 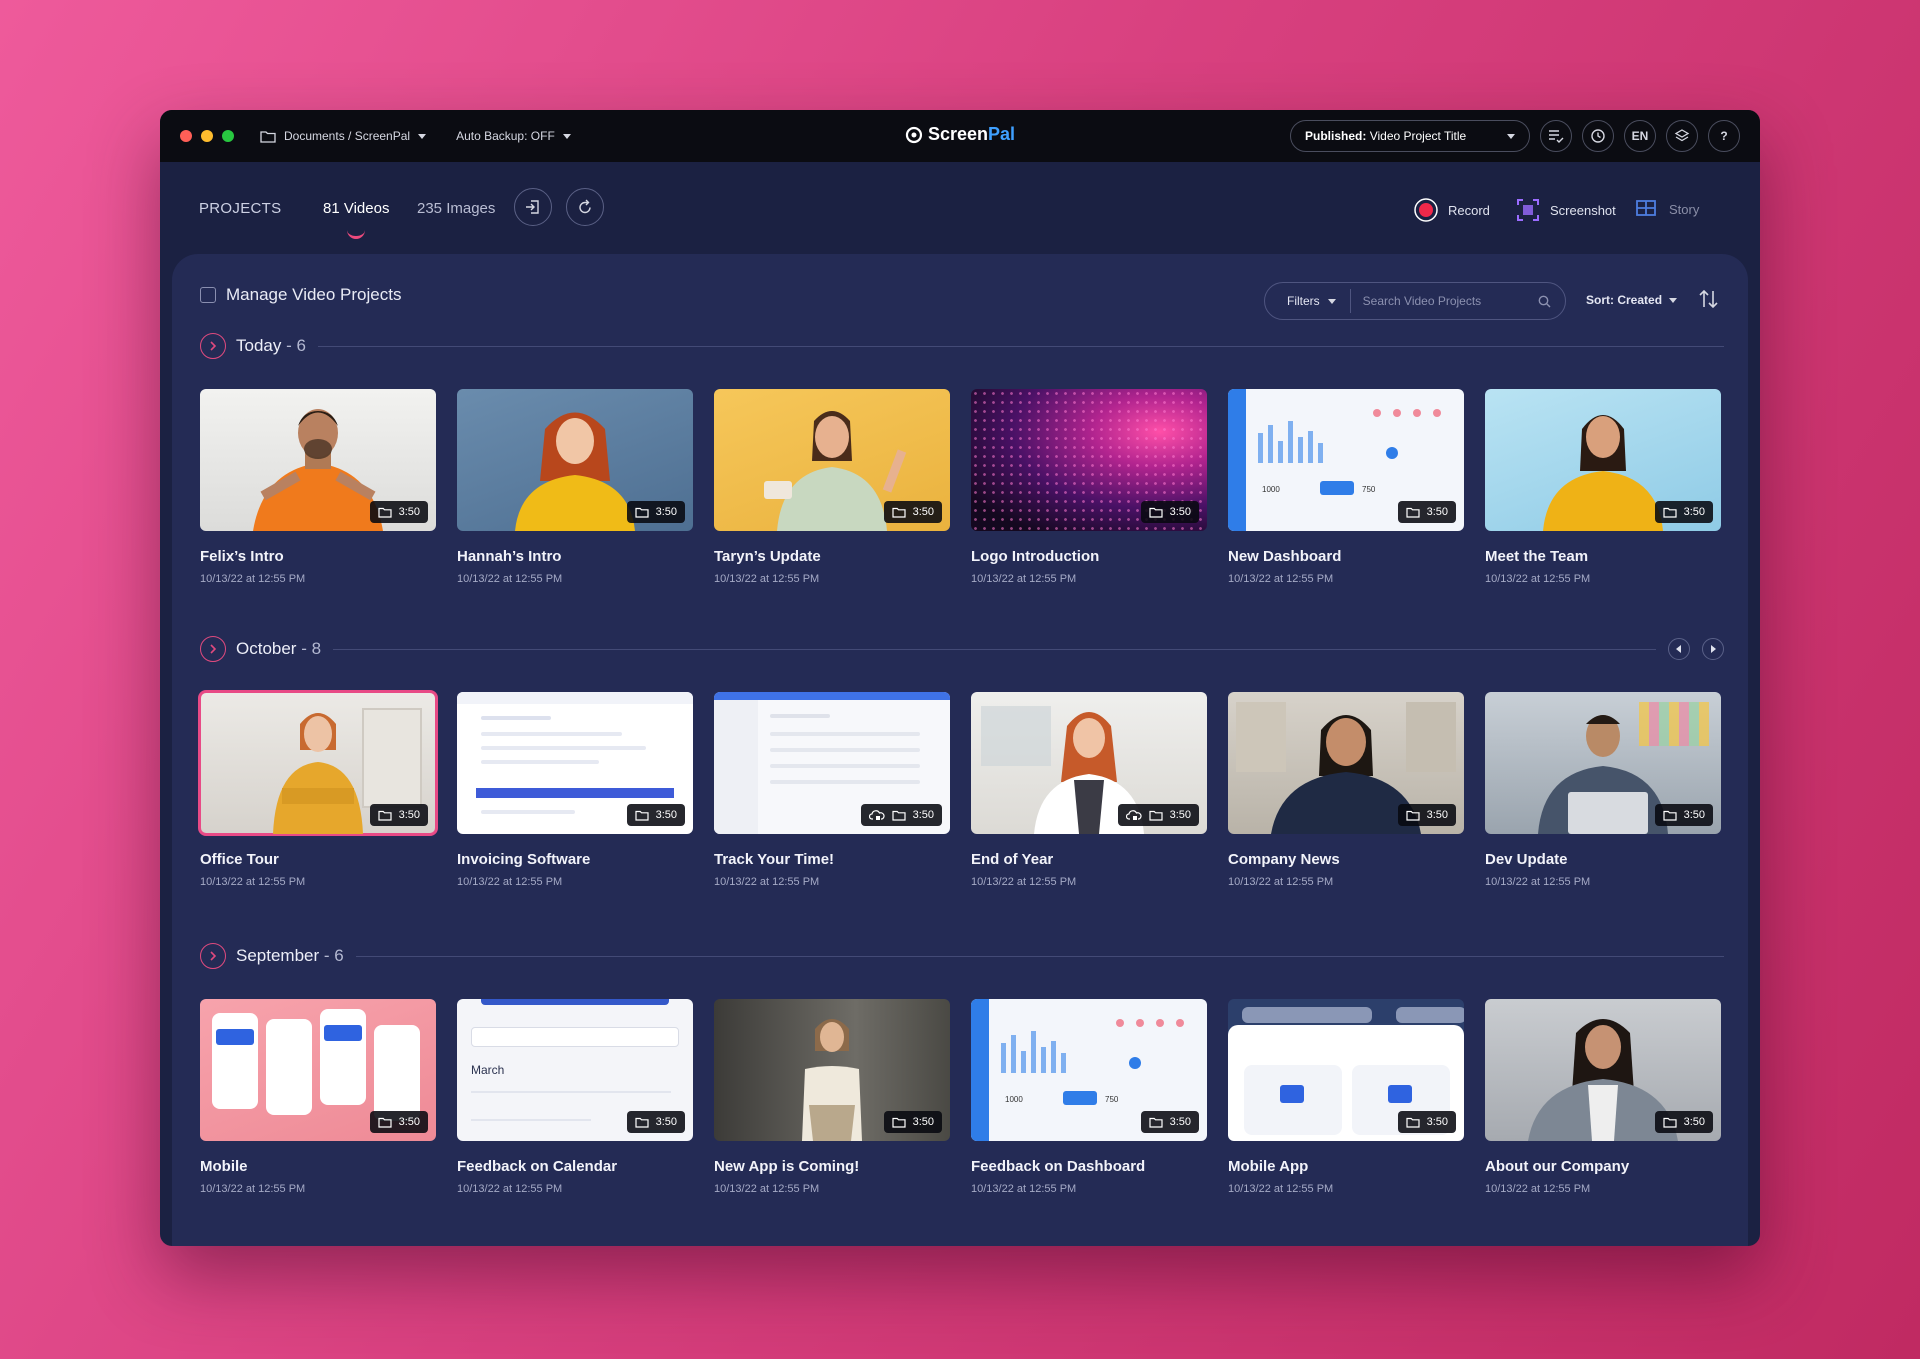 I want to click on video-thumbnail: March 3:50, so click(x=575, y=1070).